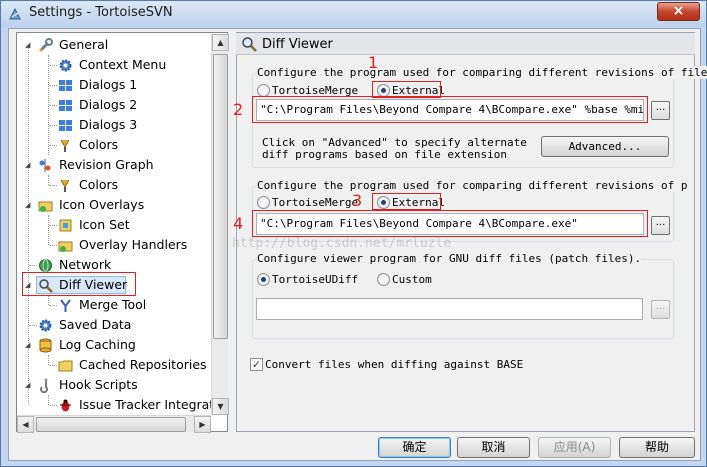 This screenshot has width=707, height=467. Describe the element at coordinates (114, 345) in the screenshot. I see `tree-item-log-caching: ◢ Log Caching` at that location.